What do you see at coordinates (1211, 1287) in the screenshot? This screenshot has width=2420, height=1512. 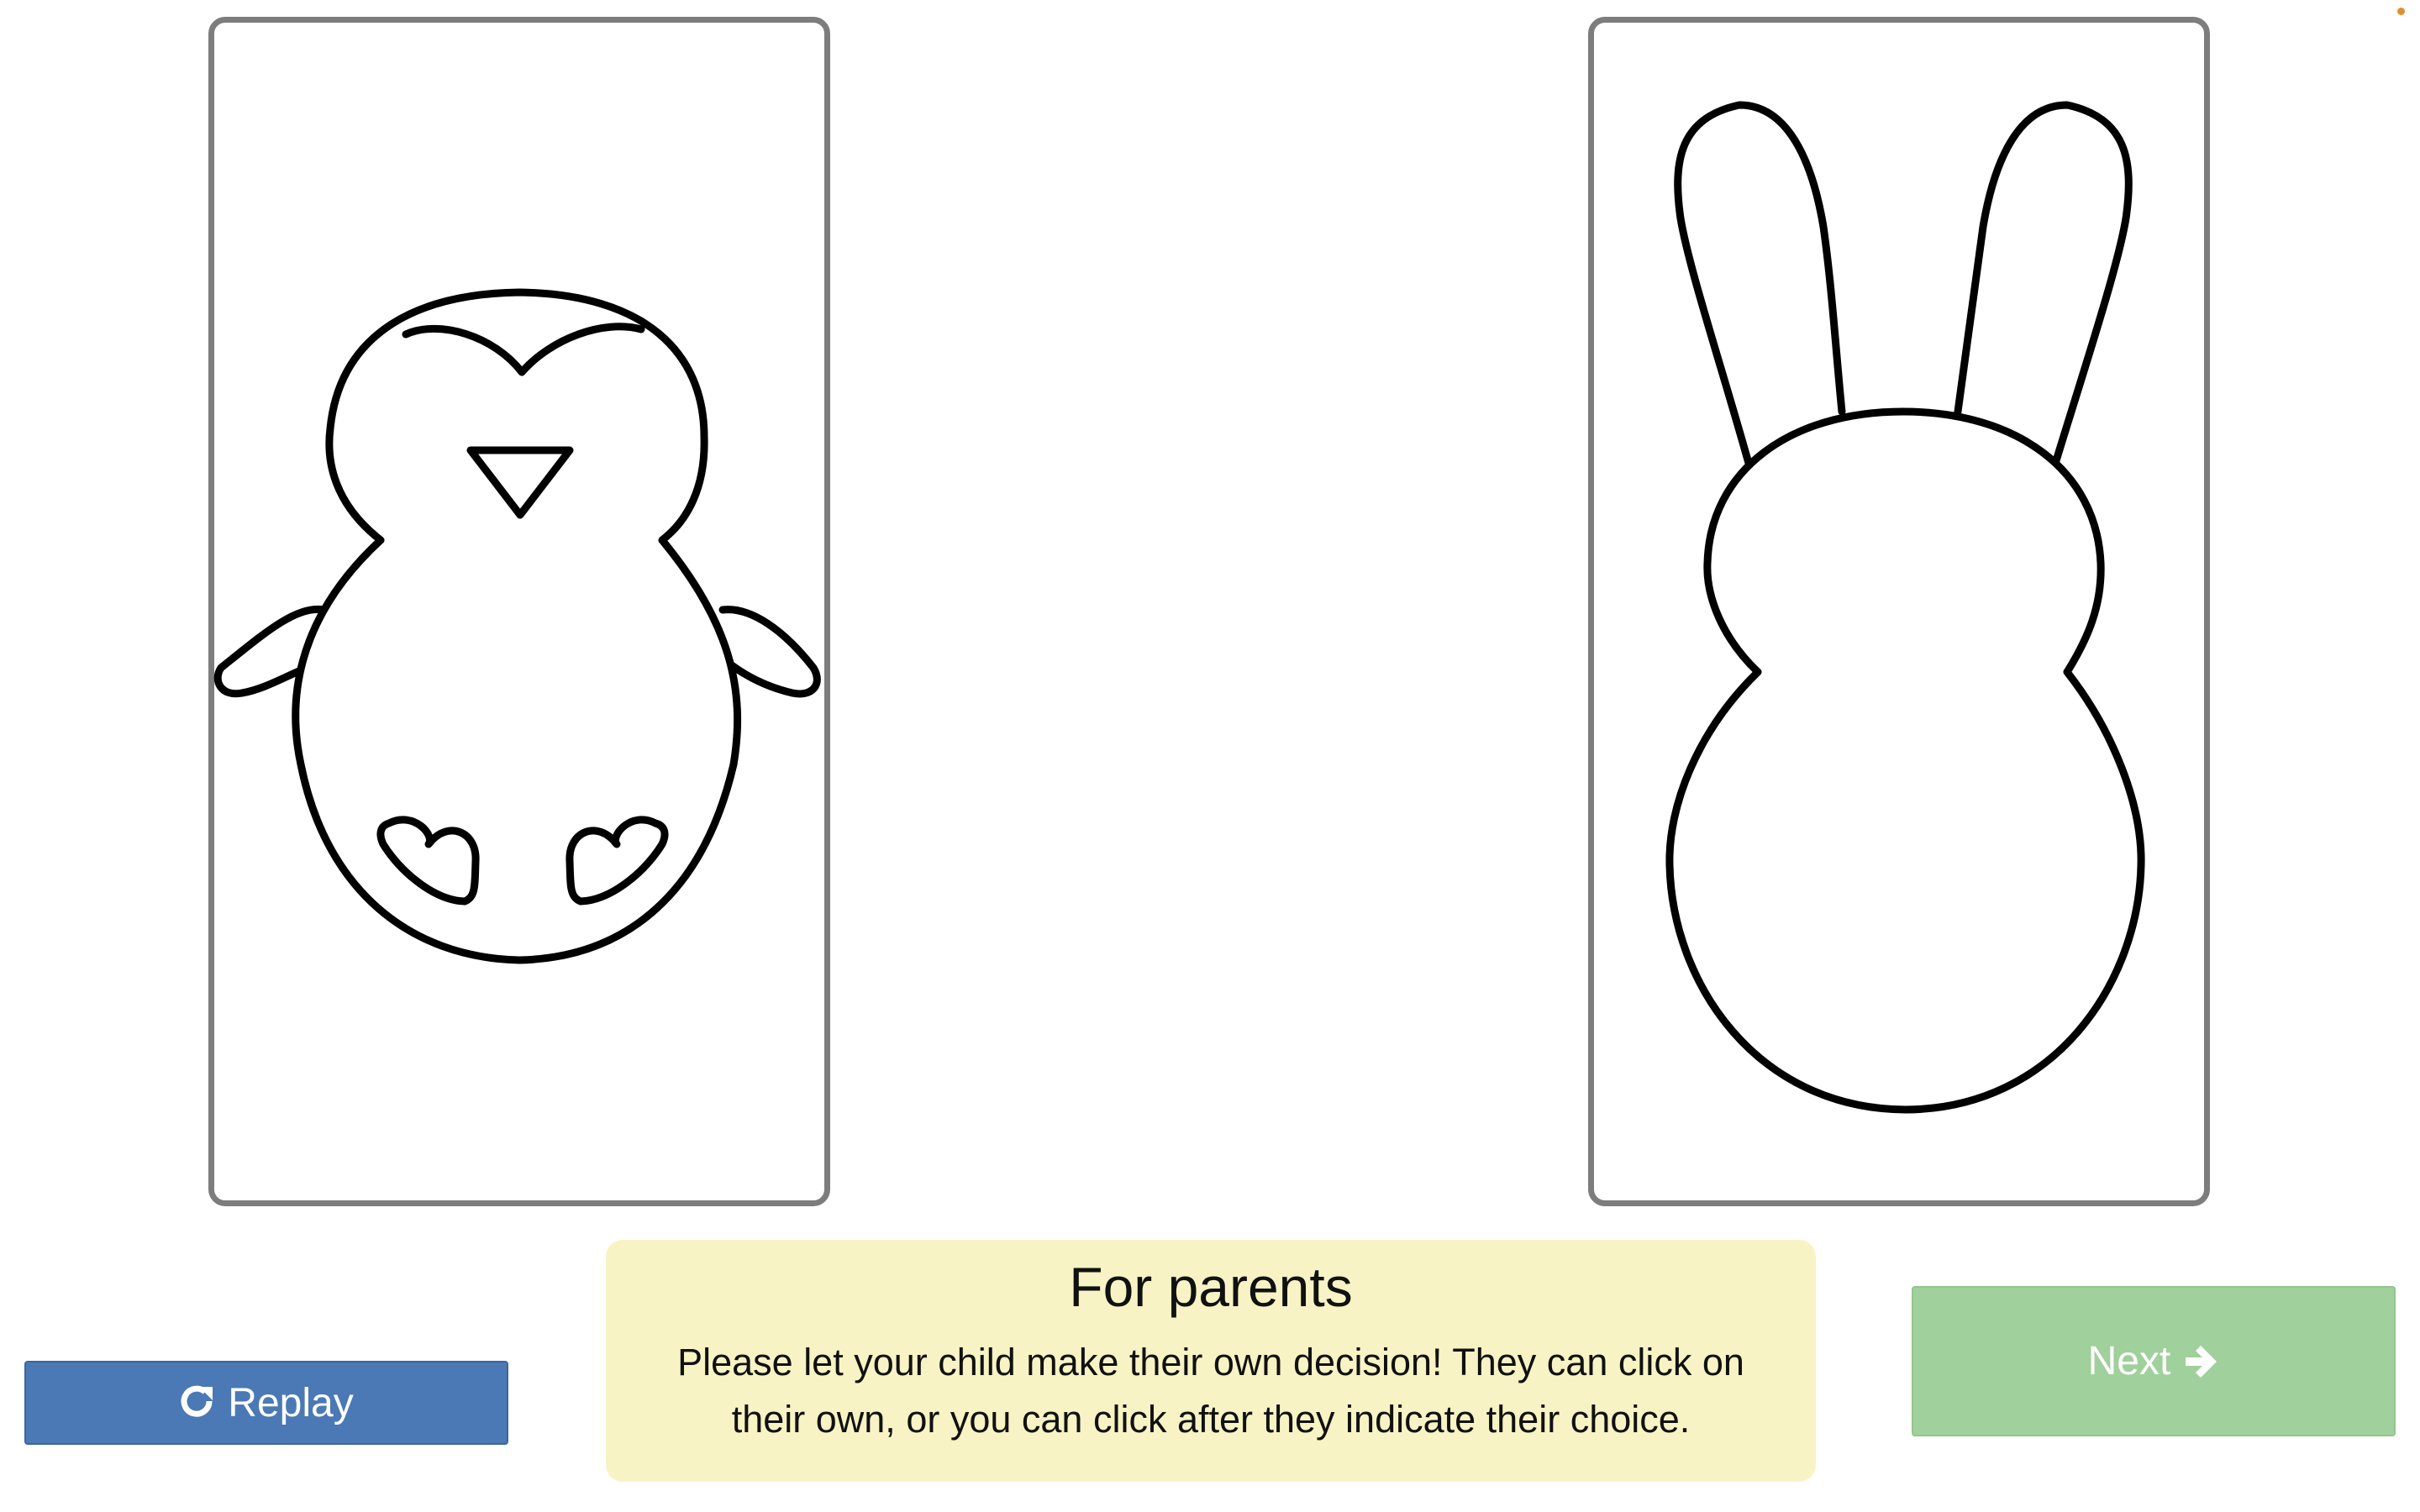 I see `parents-notice-title: For parents` at bounding box center [1211, 1287].